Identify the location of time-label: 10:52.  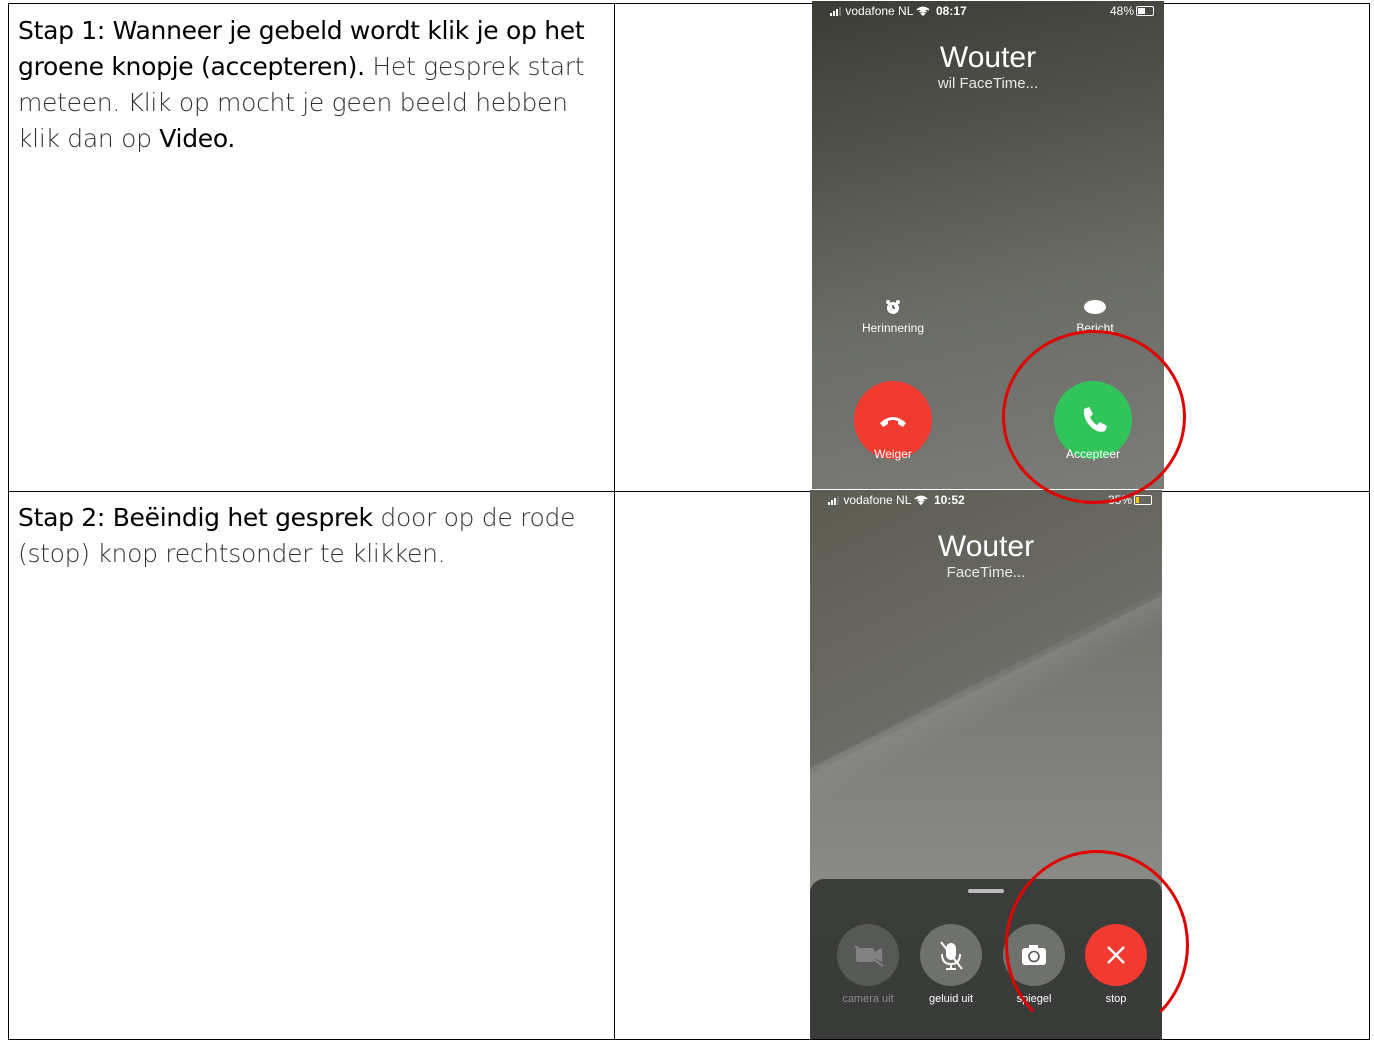
(949, 500).